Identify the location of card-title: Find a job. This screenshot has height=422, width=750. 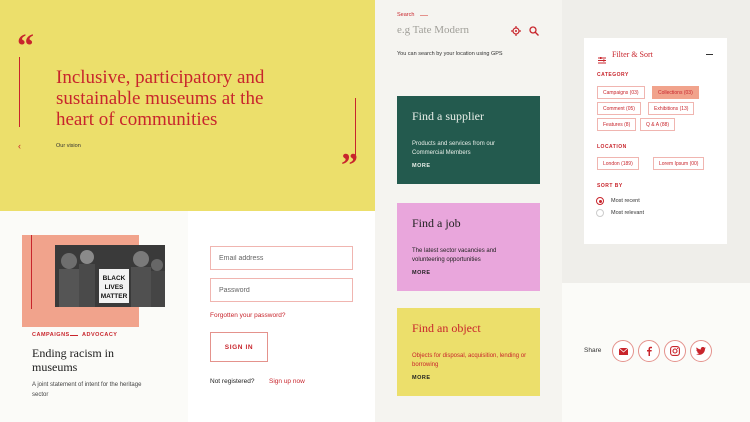
(436, 223).